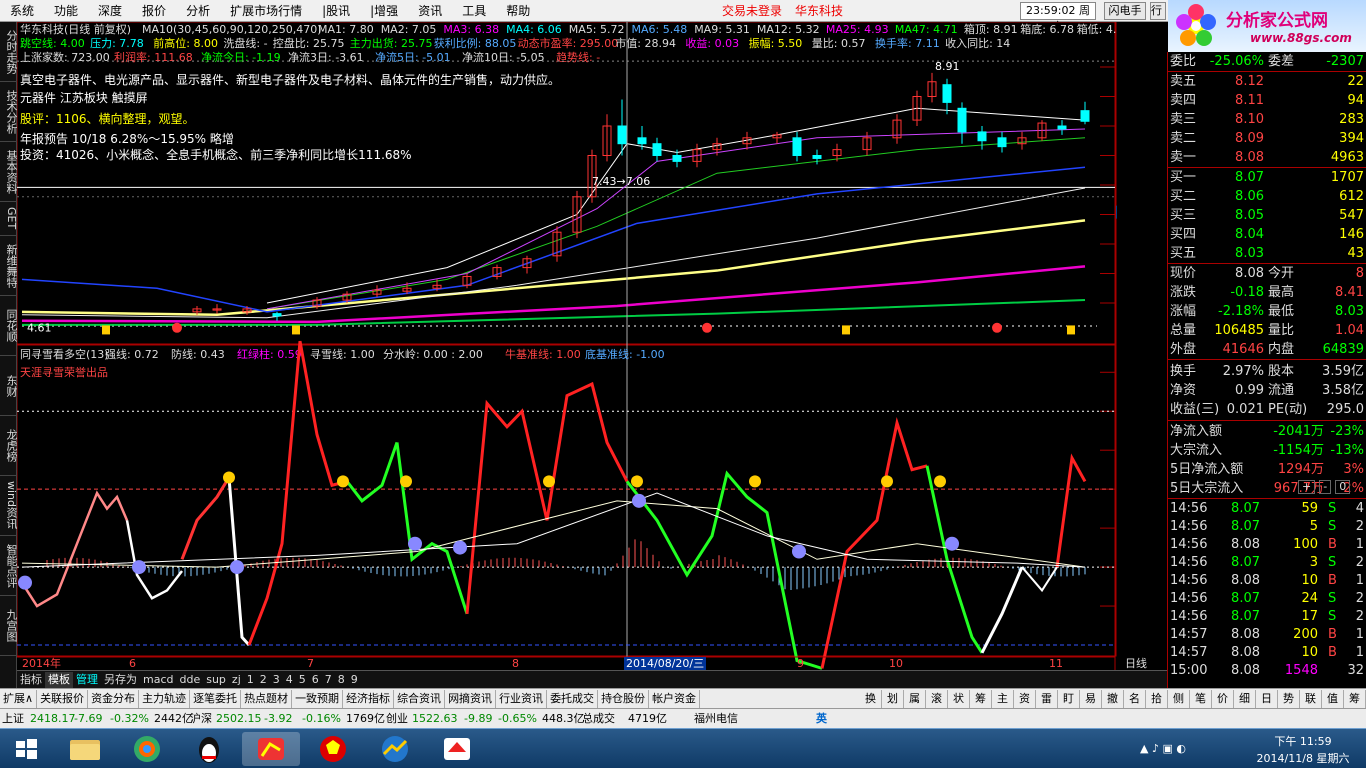  What do you see at coordinates (1158, 11) in the screenshot?
I see `row-button: 行` at bounding box center [1158, 11].